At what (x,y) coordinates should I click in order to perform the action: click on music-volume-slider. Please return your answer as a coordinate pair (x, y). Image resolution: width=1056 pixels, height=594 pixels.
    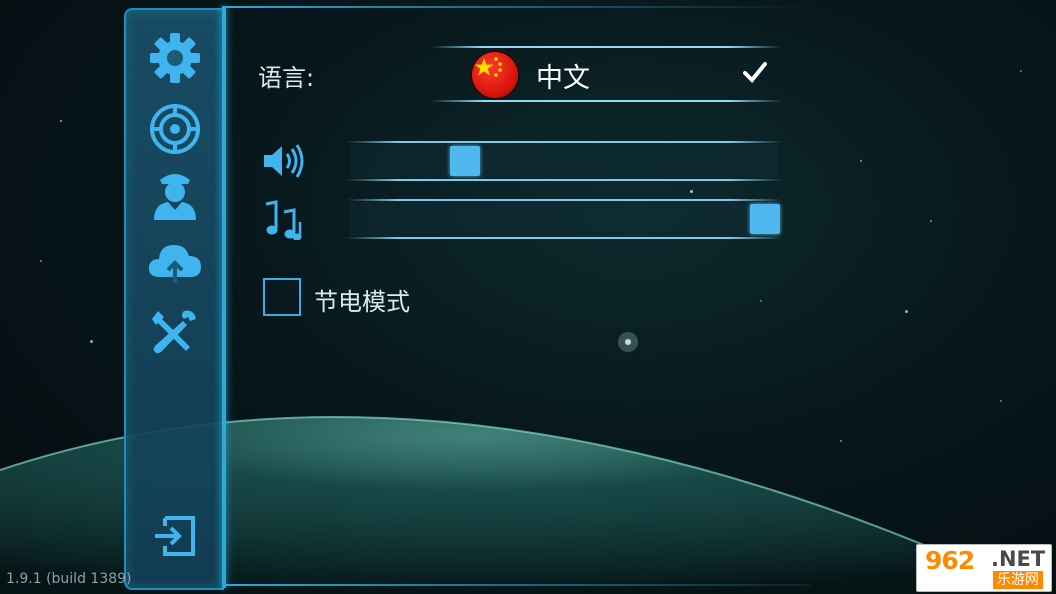
    Looking at the image, I should click on (564, 219).